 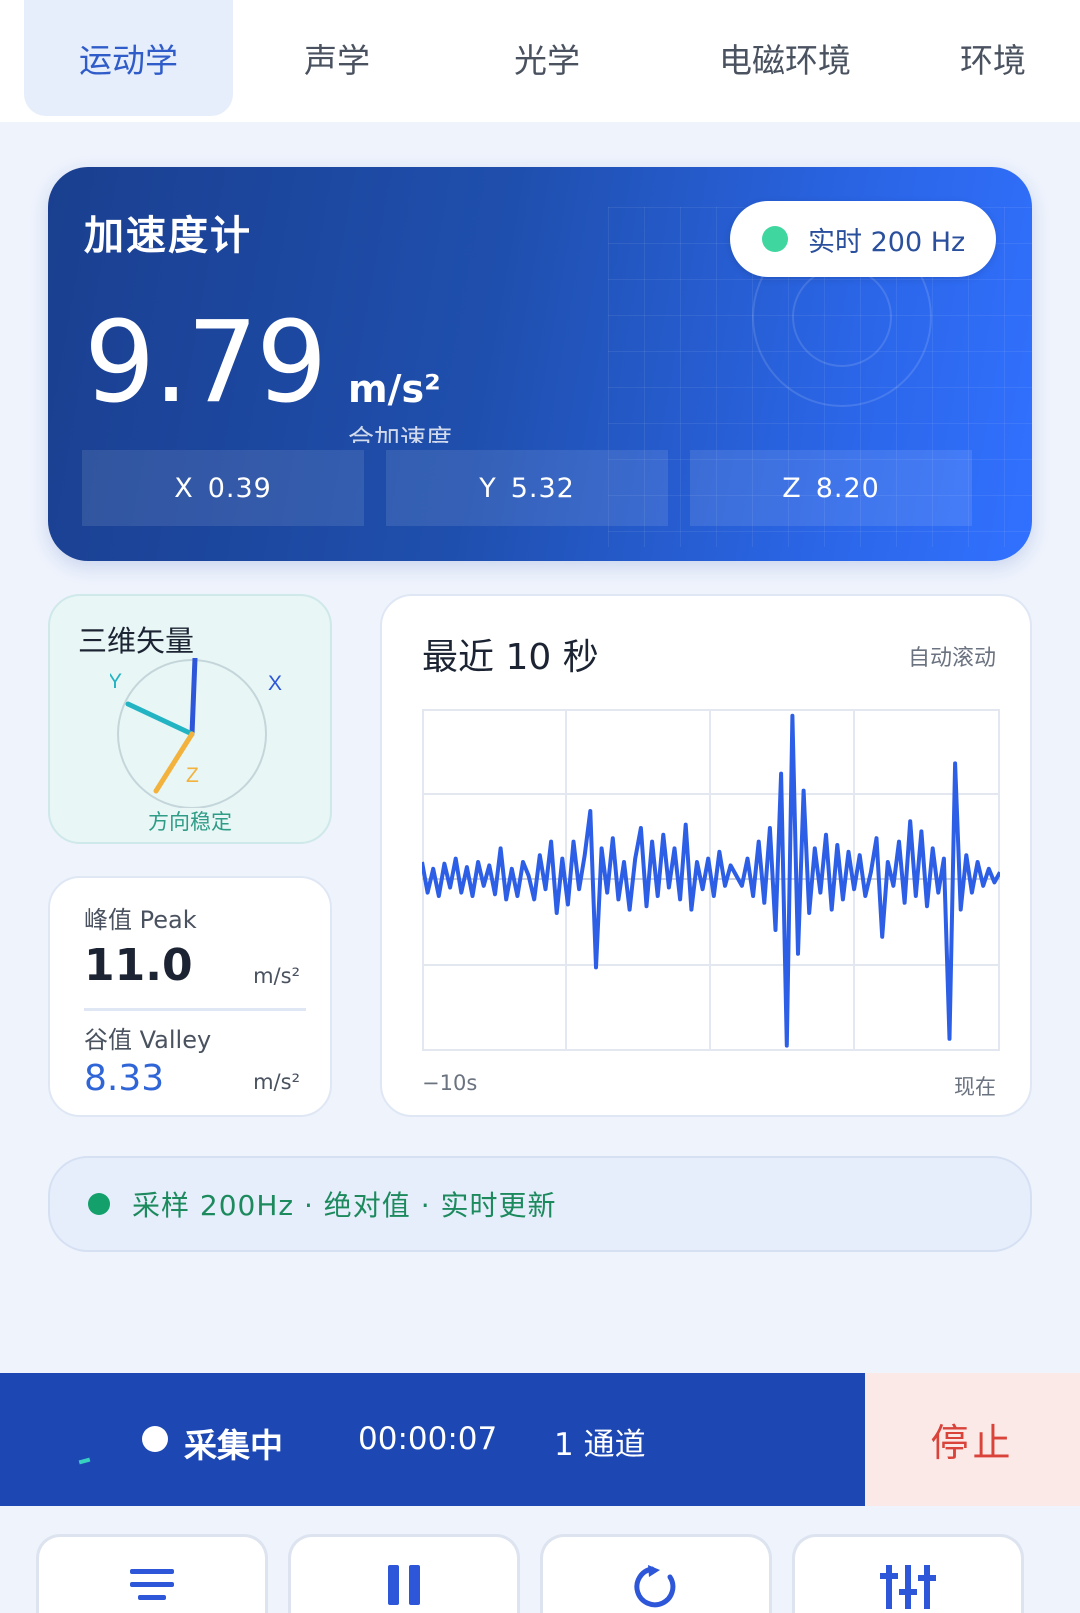 I want to click on magnitude-caption: 合加速度, so click(x=400, y=434).